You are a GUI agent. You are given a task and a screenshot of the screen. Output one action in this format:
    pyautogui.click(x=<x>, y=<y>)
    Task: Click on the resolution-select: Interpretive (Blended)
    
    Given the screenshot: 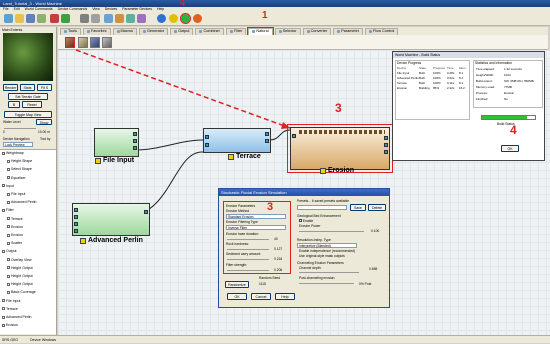 What is the action you would take?
    pyautogui.click(x=327, y=245)
    